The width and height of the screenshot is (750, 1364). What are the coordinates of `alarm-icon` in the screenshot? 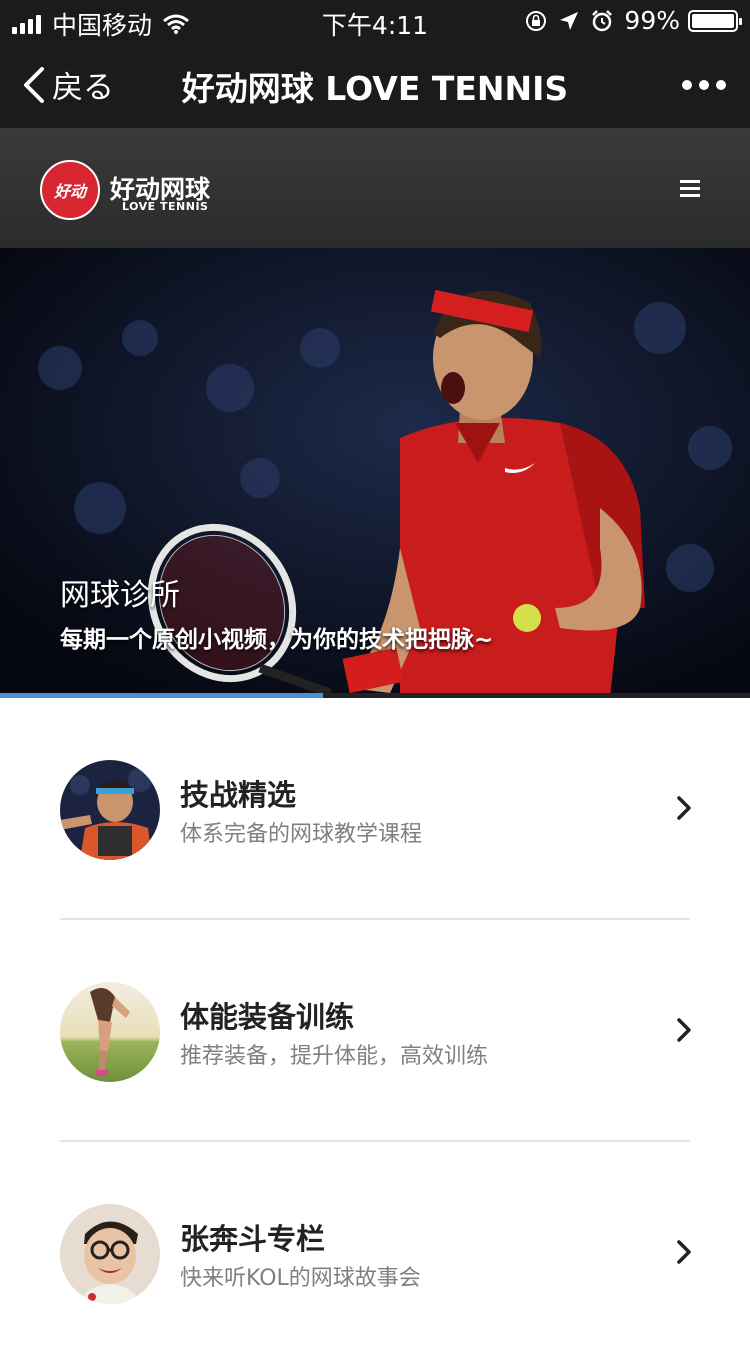 It's located at (602, 20).